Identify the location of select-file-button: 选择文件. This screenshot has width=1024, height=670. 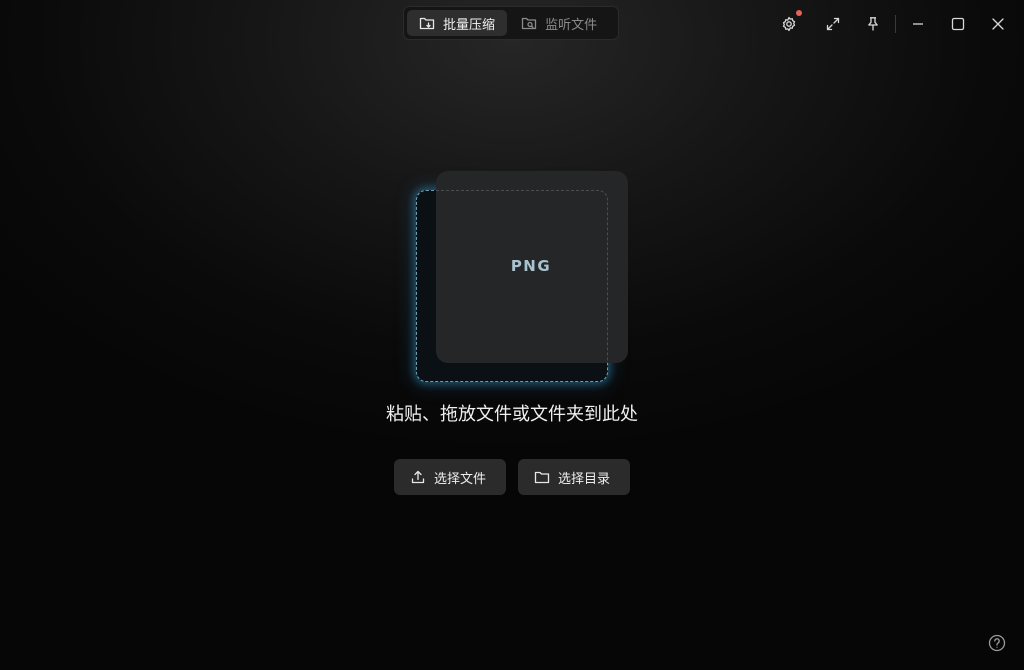
(450, 477).